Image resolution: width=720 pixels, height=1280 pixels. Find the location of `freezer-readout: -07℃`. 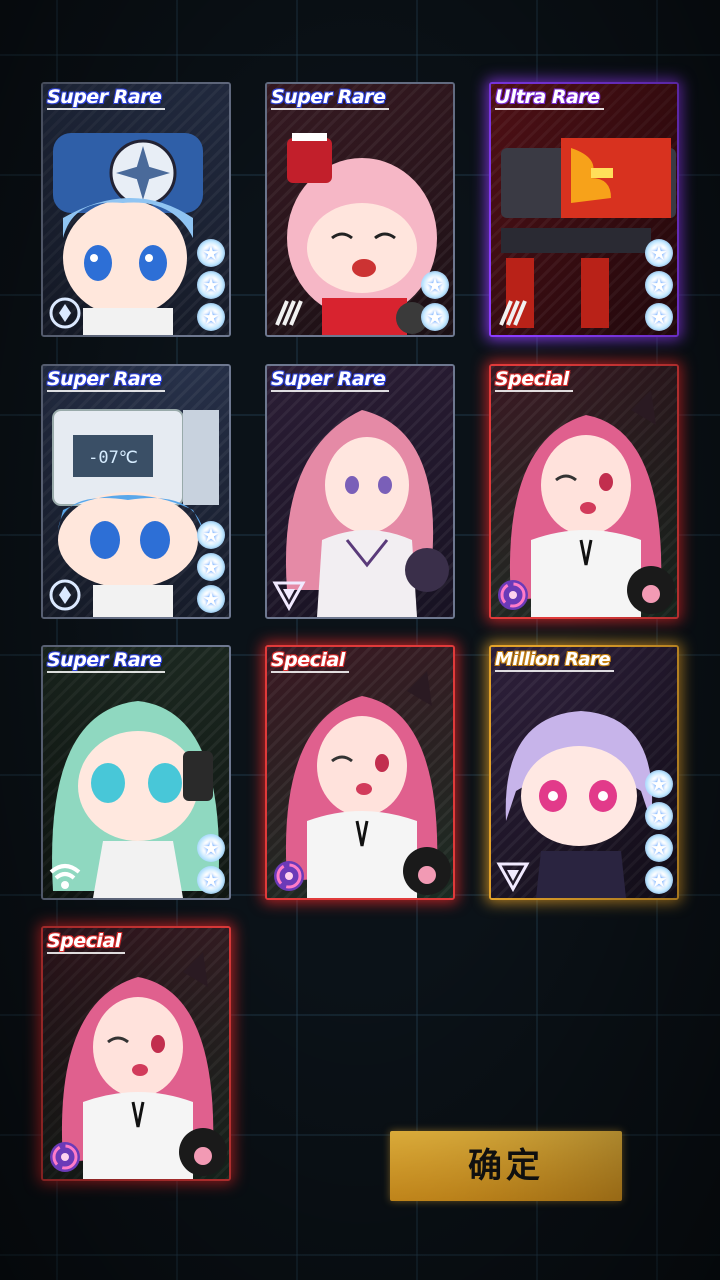

freezer-readout: -07℃ is located at coordinates (113, 458).